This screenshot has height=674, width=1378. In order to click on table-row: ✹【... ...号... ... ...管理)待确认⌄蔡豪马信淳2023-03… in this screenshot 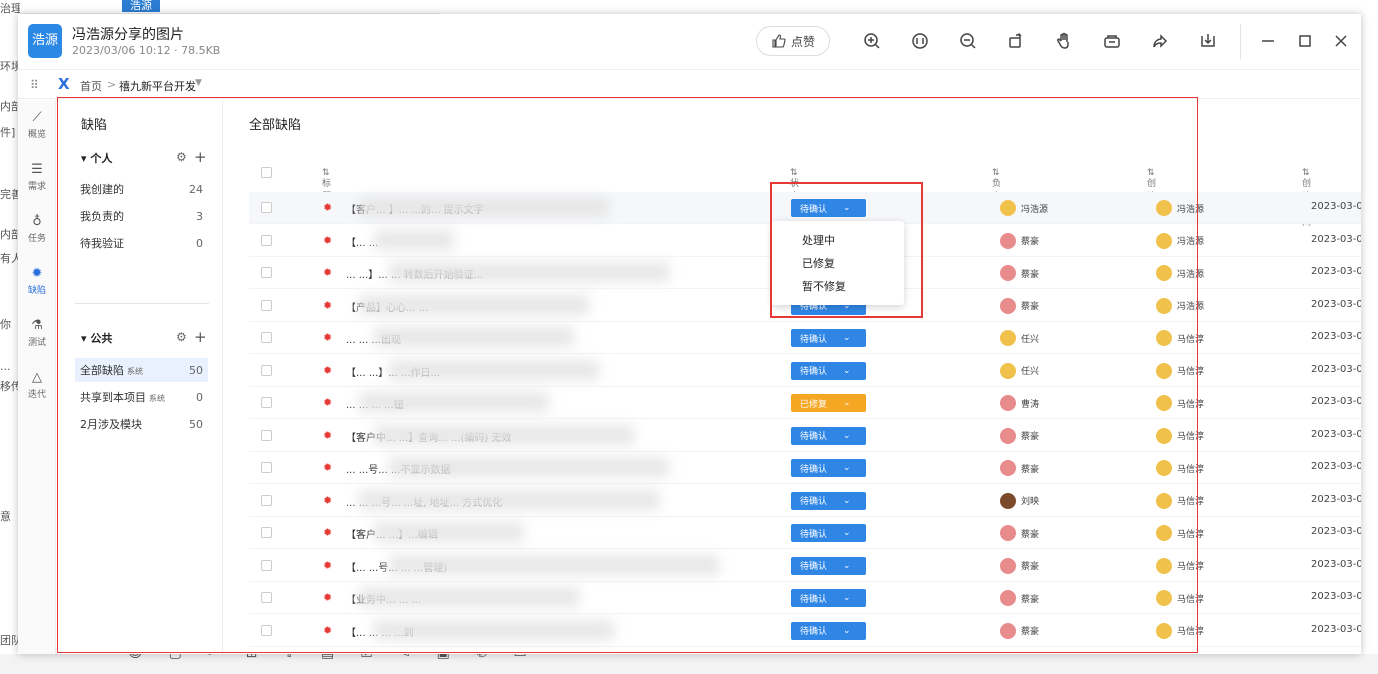, I will do `click(805, 566)`.